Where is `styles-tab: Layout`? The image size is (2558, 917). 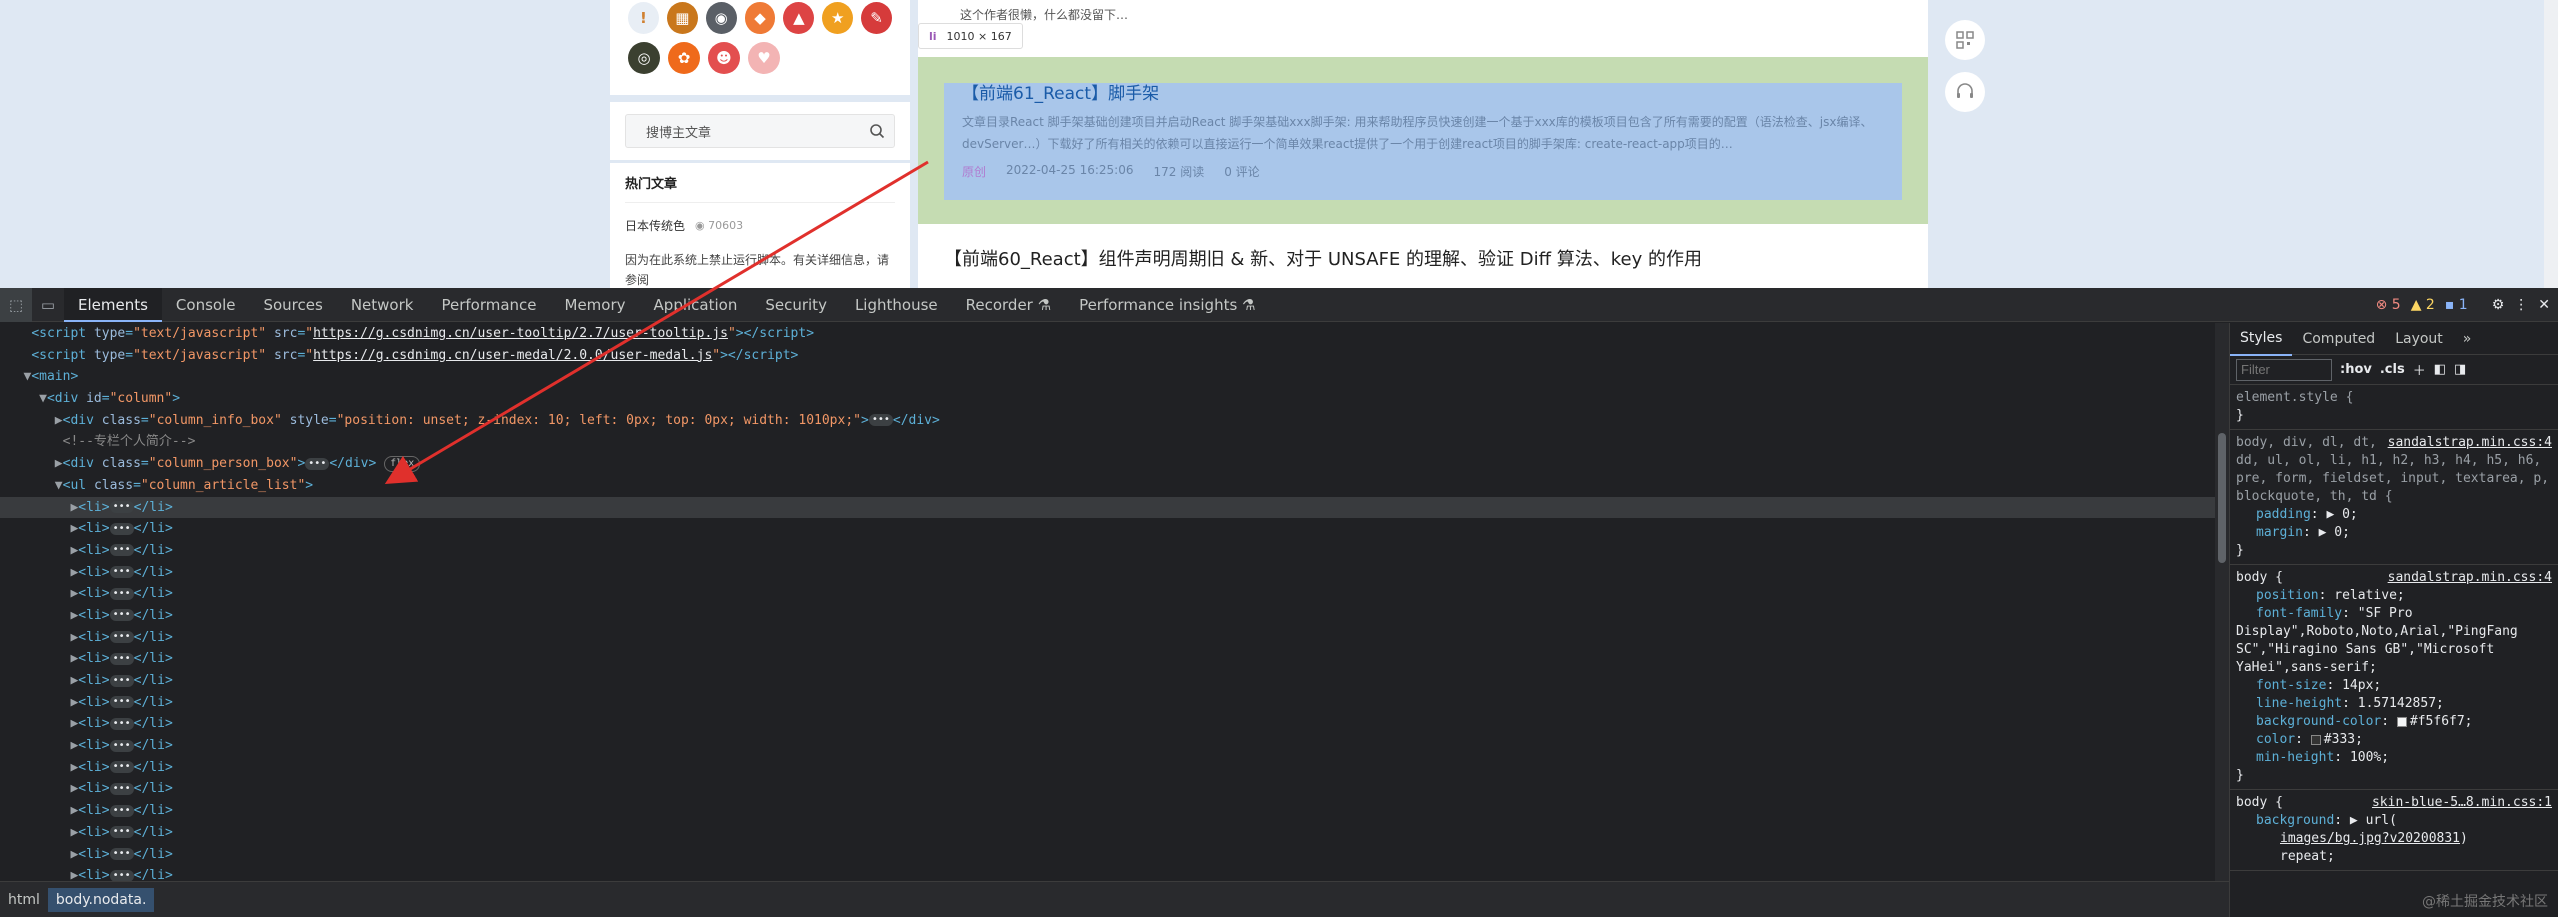
styles-tab: Layout is located at coordinates (2419, 339).